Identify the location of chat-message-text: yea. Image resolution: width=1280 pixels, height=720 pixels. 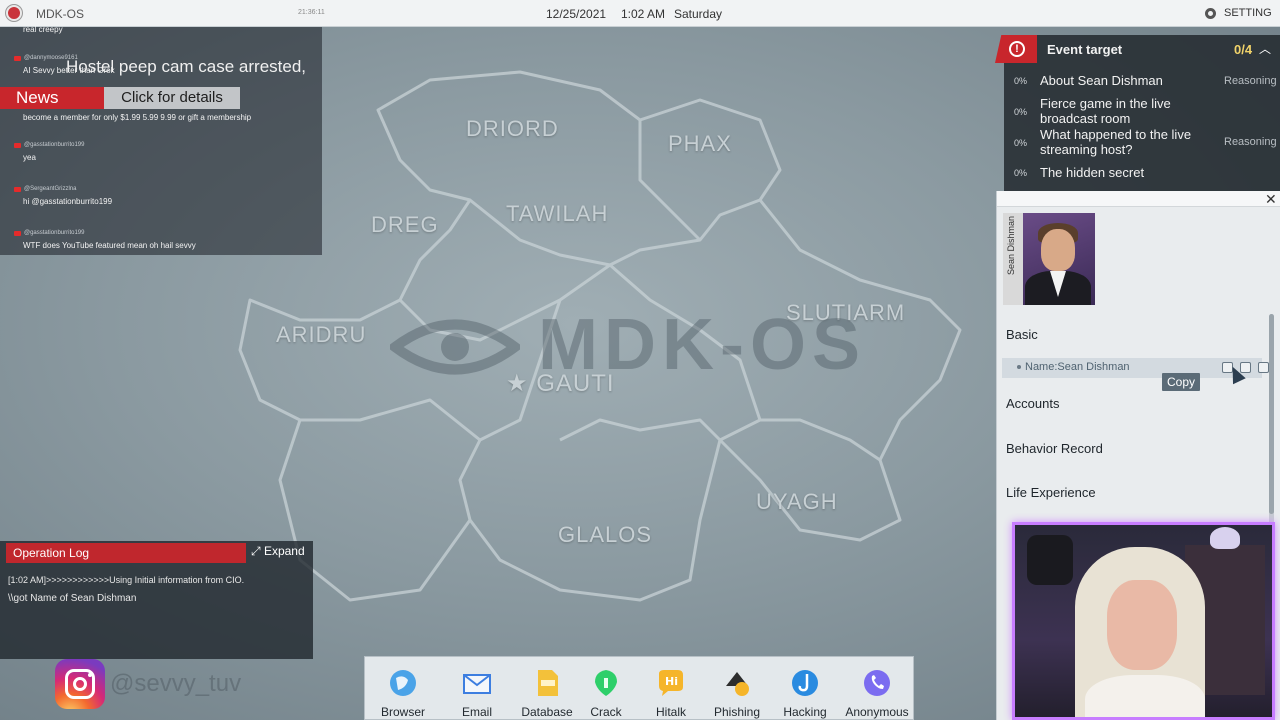
(29, 157).